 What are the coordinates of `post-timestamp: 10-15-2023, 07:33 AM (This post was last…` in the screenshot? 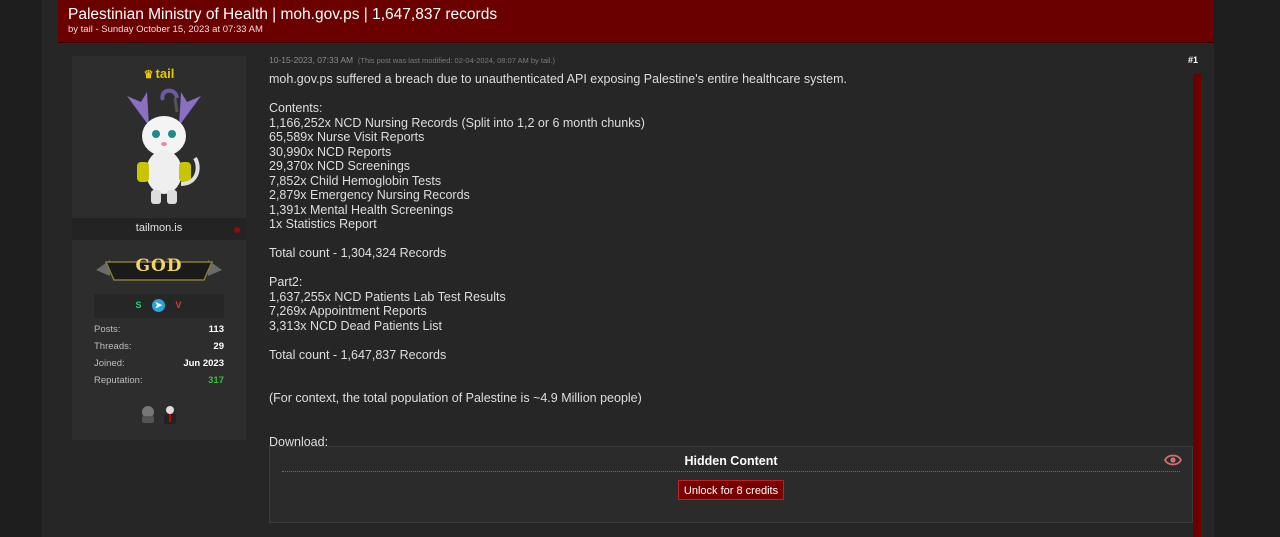 It's located at (412, 60).